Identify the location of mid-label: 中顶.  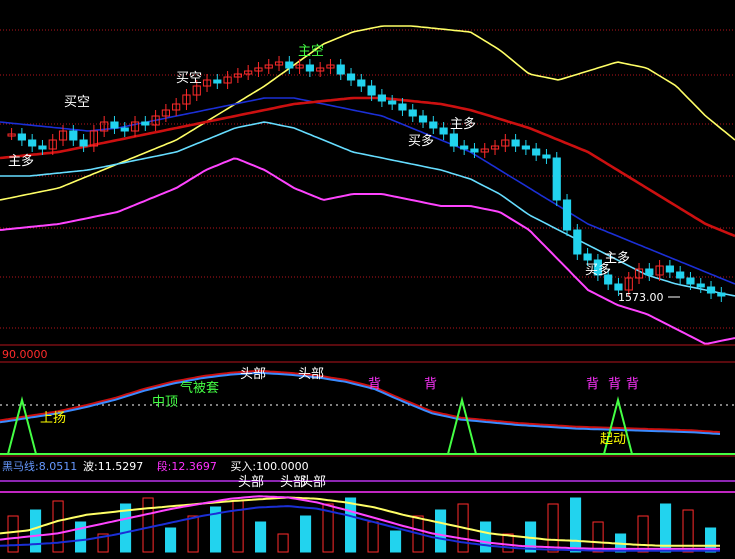
(165, 402).